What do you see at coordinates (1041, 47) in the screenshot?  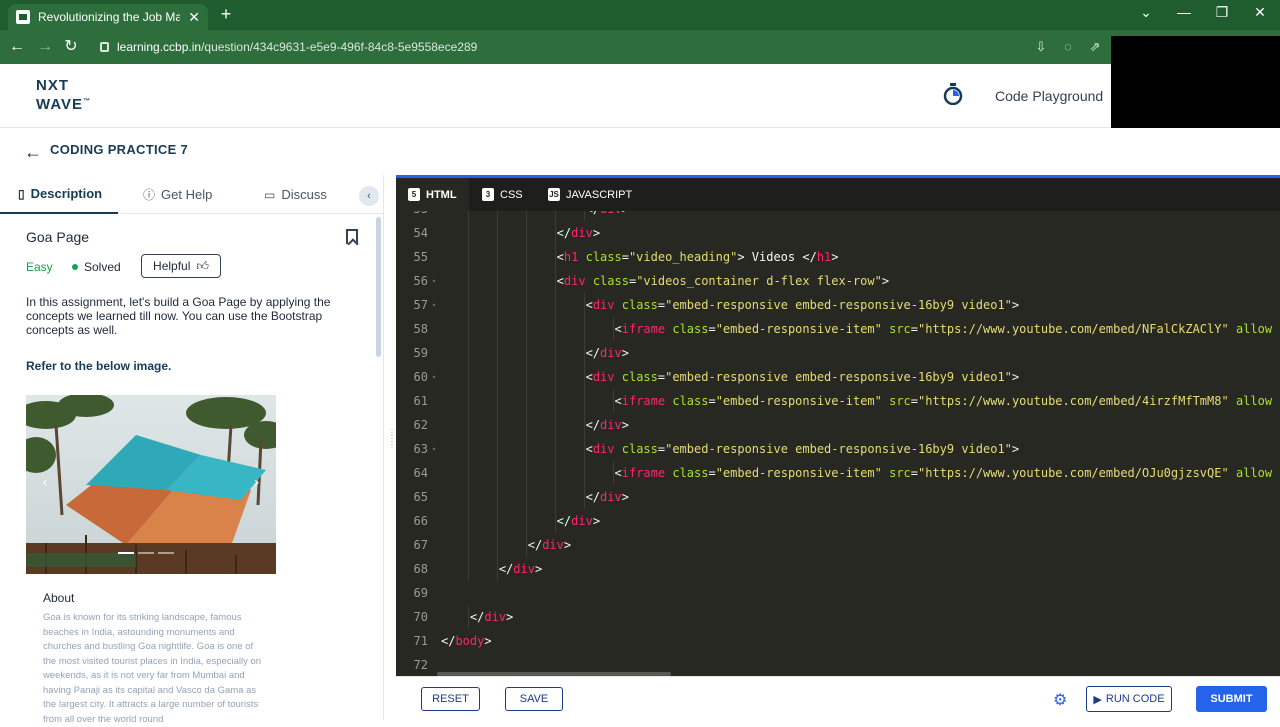 I see `install-app-icon: ⇩` at bounding box center [1041, 47].